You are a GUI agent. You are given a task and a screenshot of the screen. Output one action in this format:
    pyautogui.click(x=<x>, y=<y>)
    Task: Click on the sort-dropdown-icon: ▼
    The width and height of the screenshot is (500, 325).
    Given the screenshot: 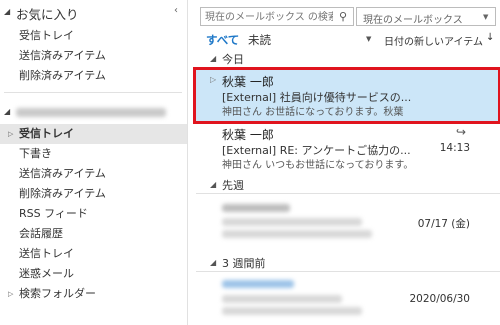 What is the action you would take?
    pyautogui.click(x=368, y=39)
    